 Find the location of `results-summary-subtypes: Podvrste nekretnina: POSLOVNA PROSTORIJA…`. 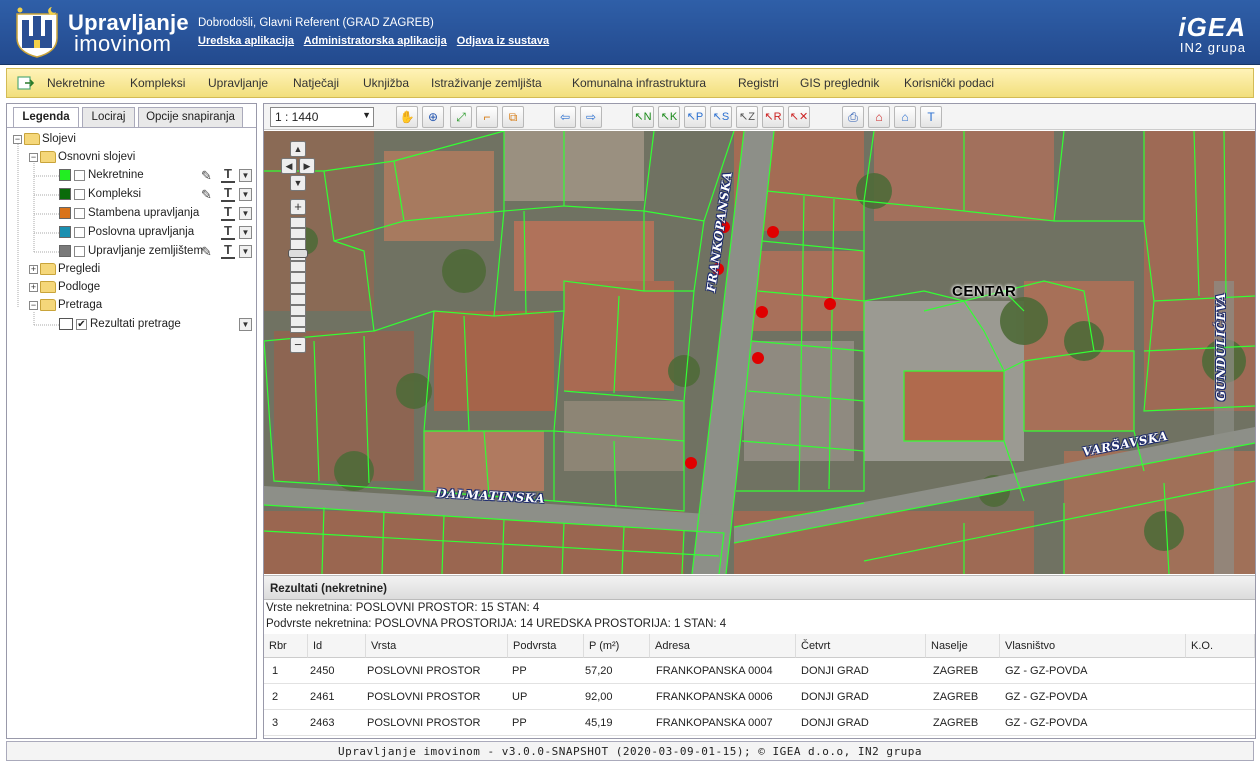

results-summary-subtypes: Podvrste nekretnina: POSLOVNA PROSTORIJA… is located at coordinates (496, 624).